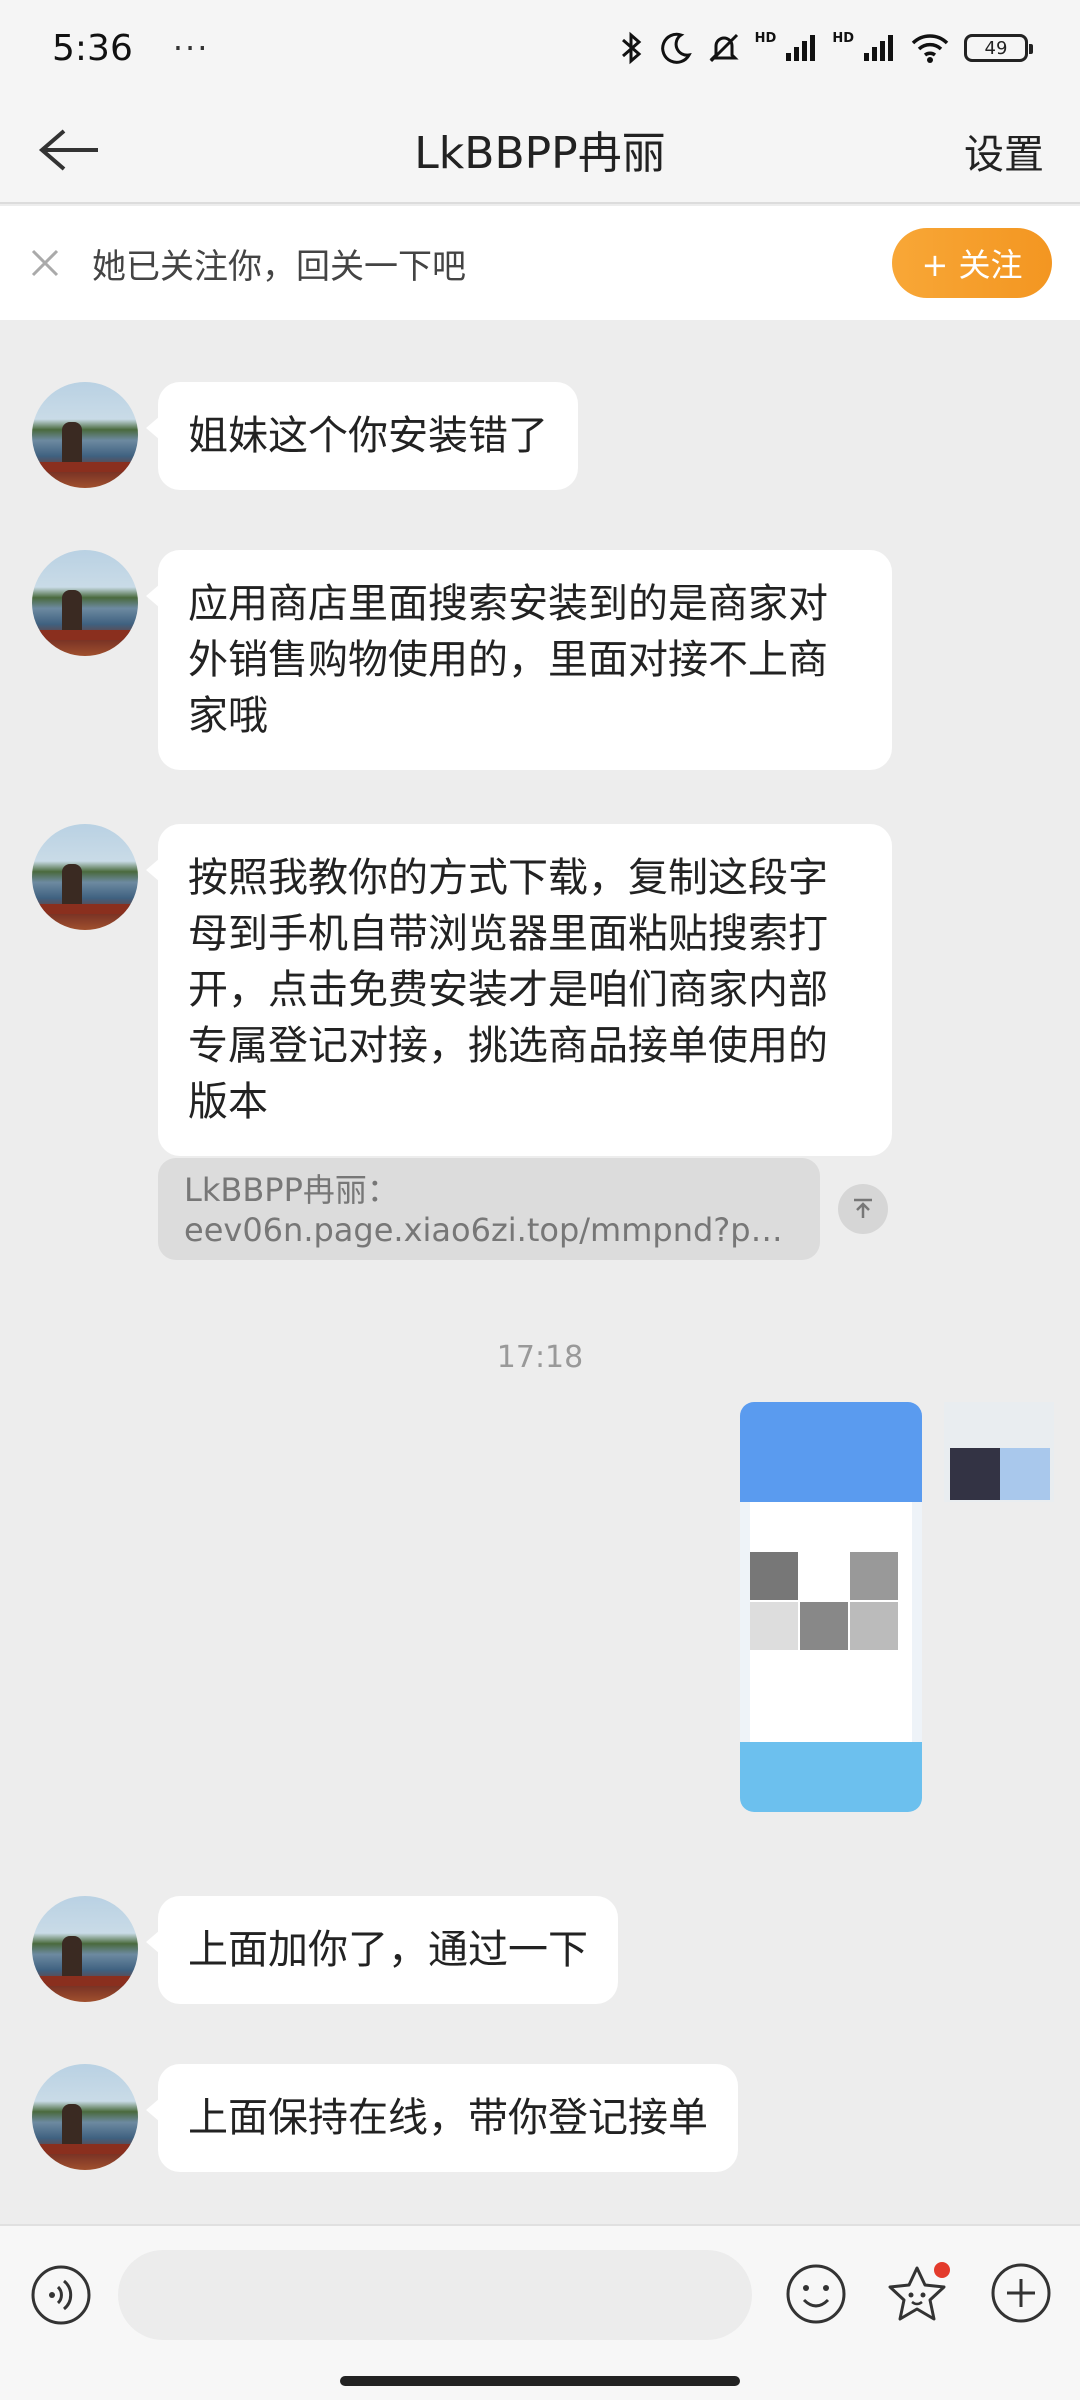 The height and width of the screenshot is (2400, 1080). I want to click on message-timestamp: 17:18, so click(540, 1357).